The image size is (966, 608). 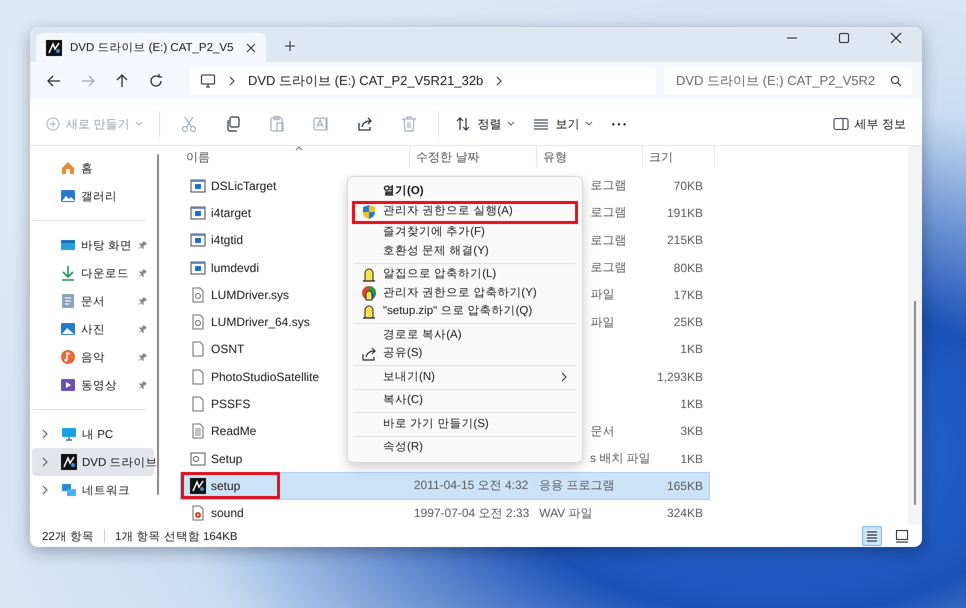 What do you see at coordinates (93, 434) in the screenshot?
I see `sidebar-item: 내 PC` at bounding box center [93, 434].